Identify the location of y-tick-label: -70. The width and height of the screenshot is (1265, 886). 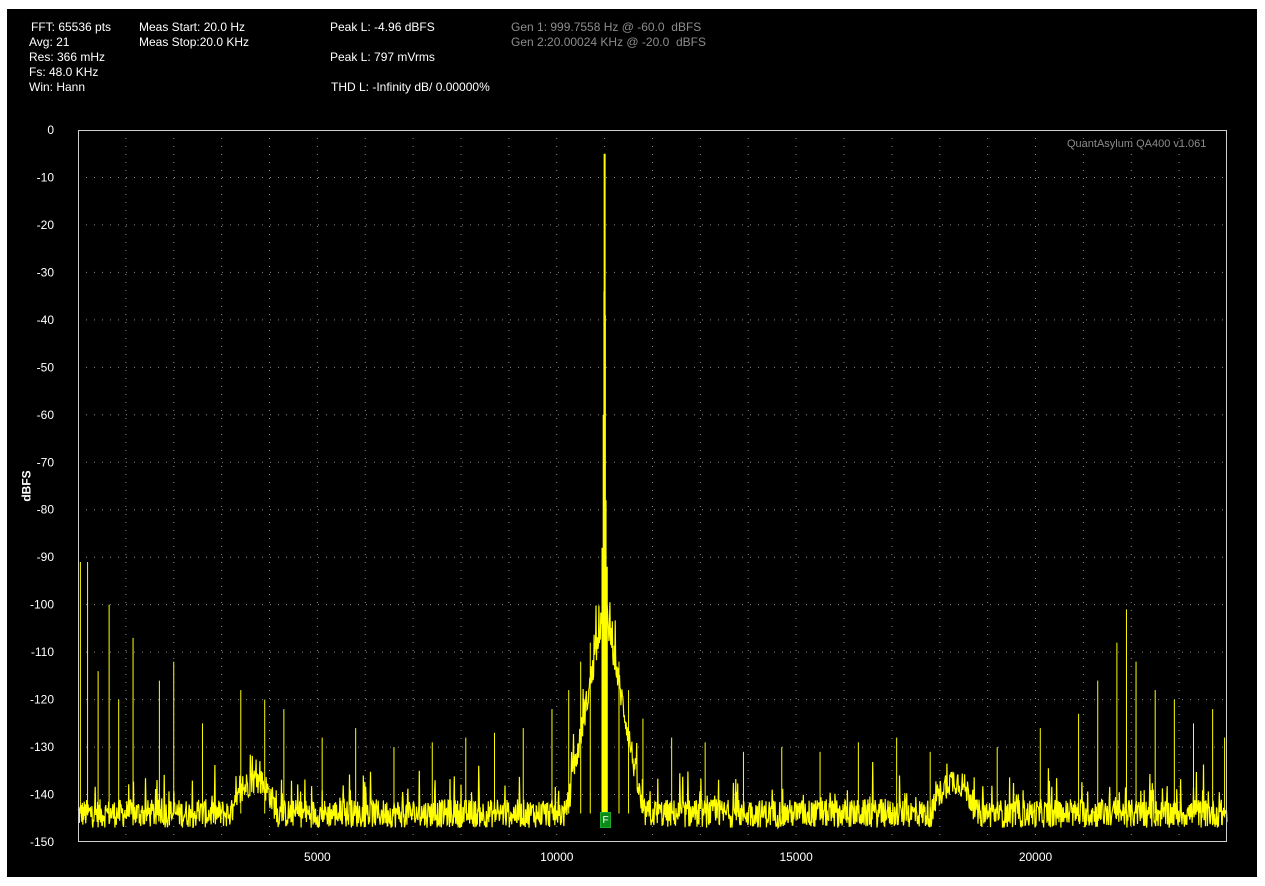
(46, 462).